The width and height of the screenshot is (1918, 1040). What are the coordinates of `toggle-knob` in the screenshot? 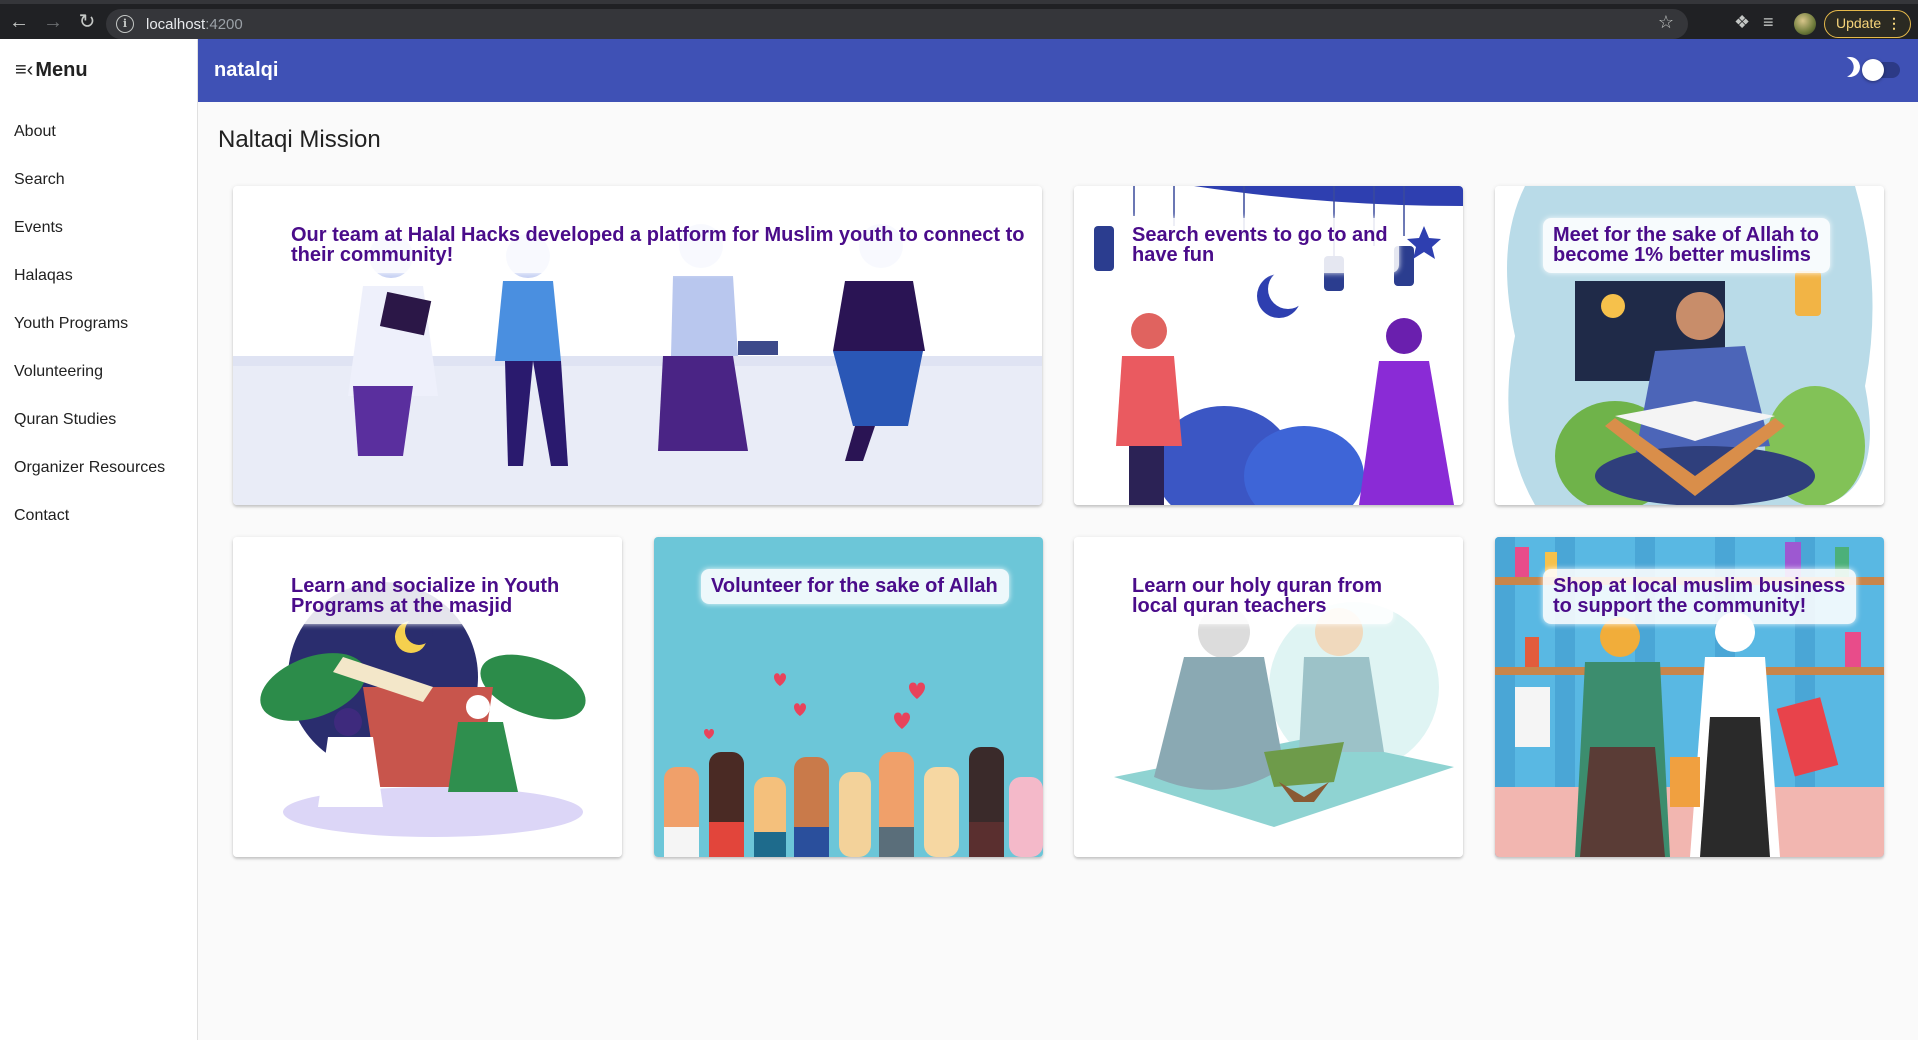 It's located at (1873, 70).